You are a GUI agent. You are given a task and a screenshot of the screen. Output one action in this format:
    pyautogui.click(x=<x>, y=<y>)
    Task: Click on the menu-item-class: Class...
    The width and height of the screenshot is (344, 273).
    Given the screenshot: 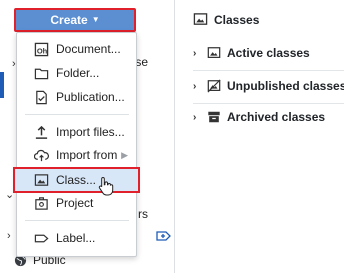 What is the action you would take?
    pyautogui.click(x=76, y=180)
    